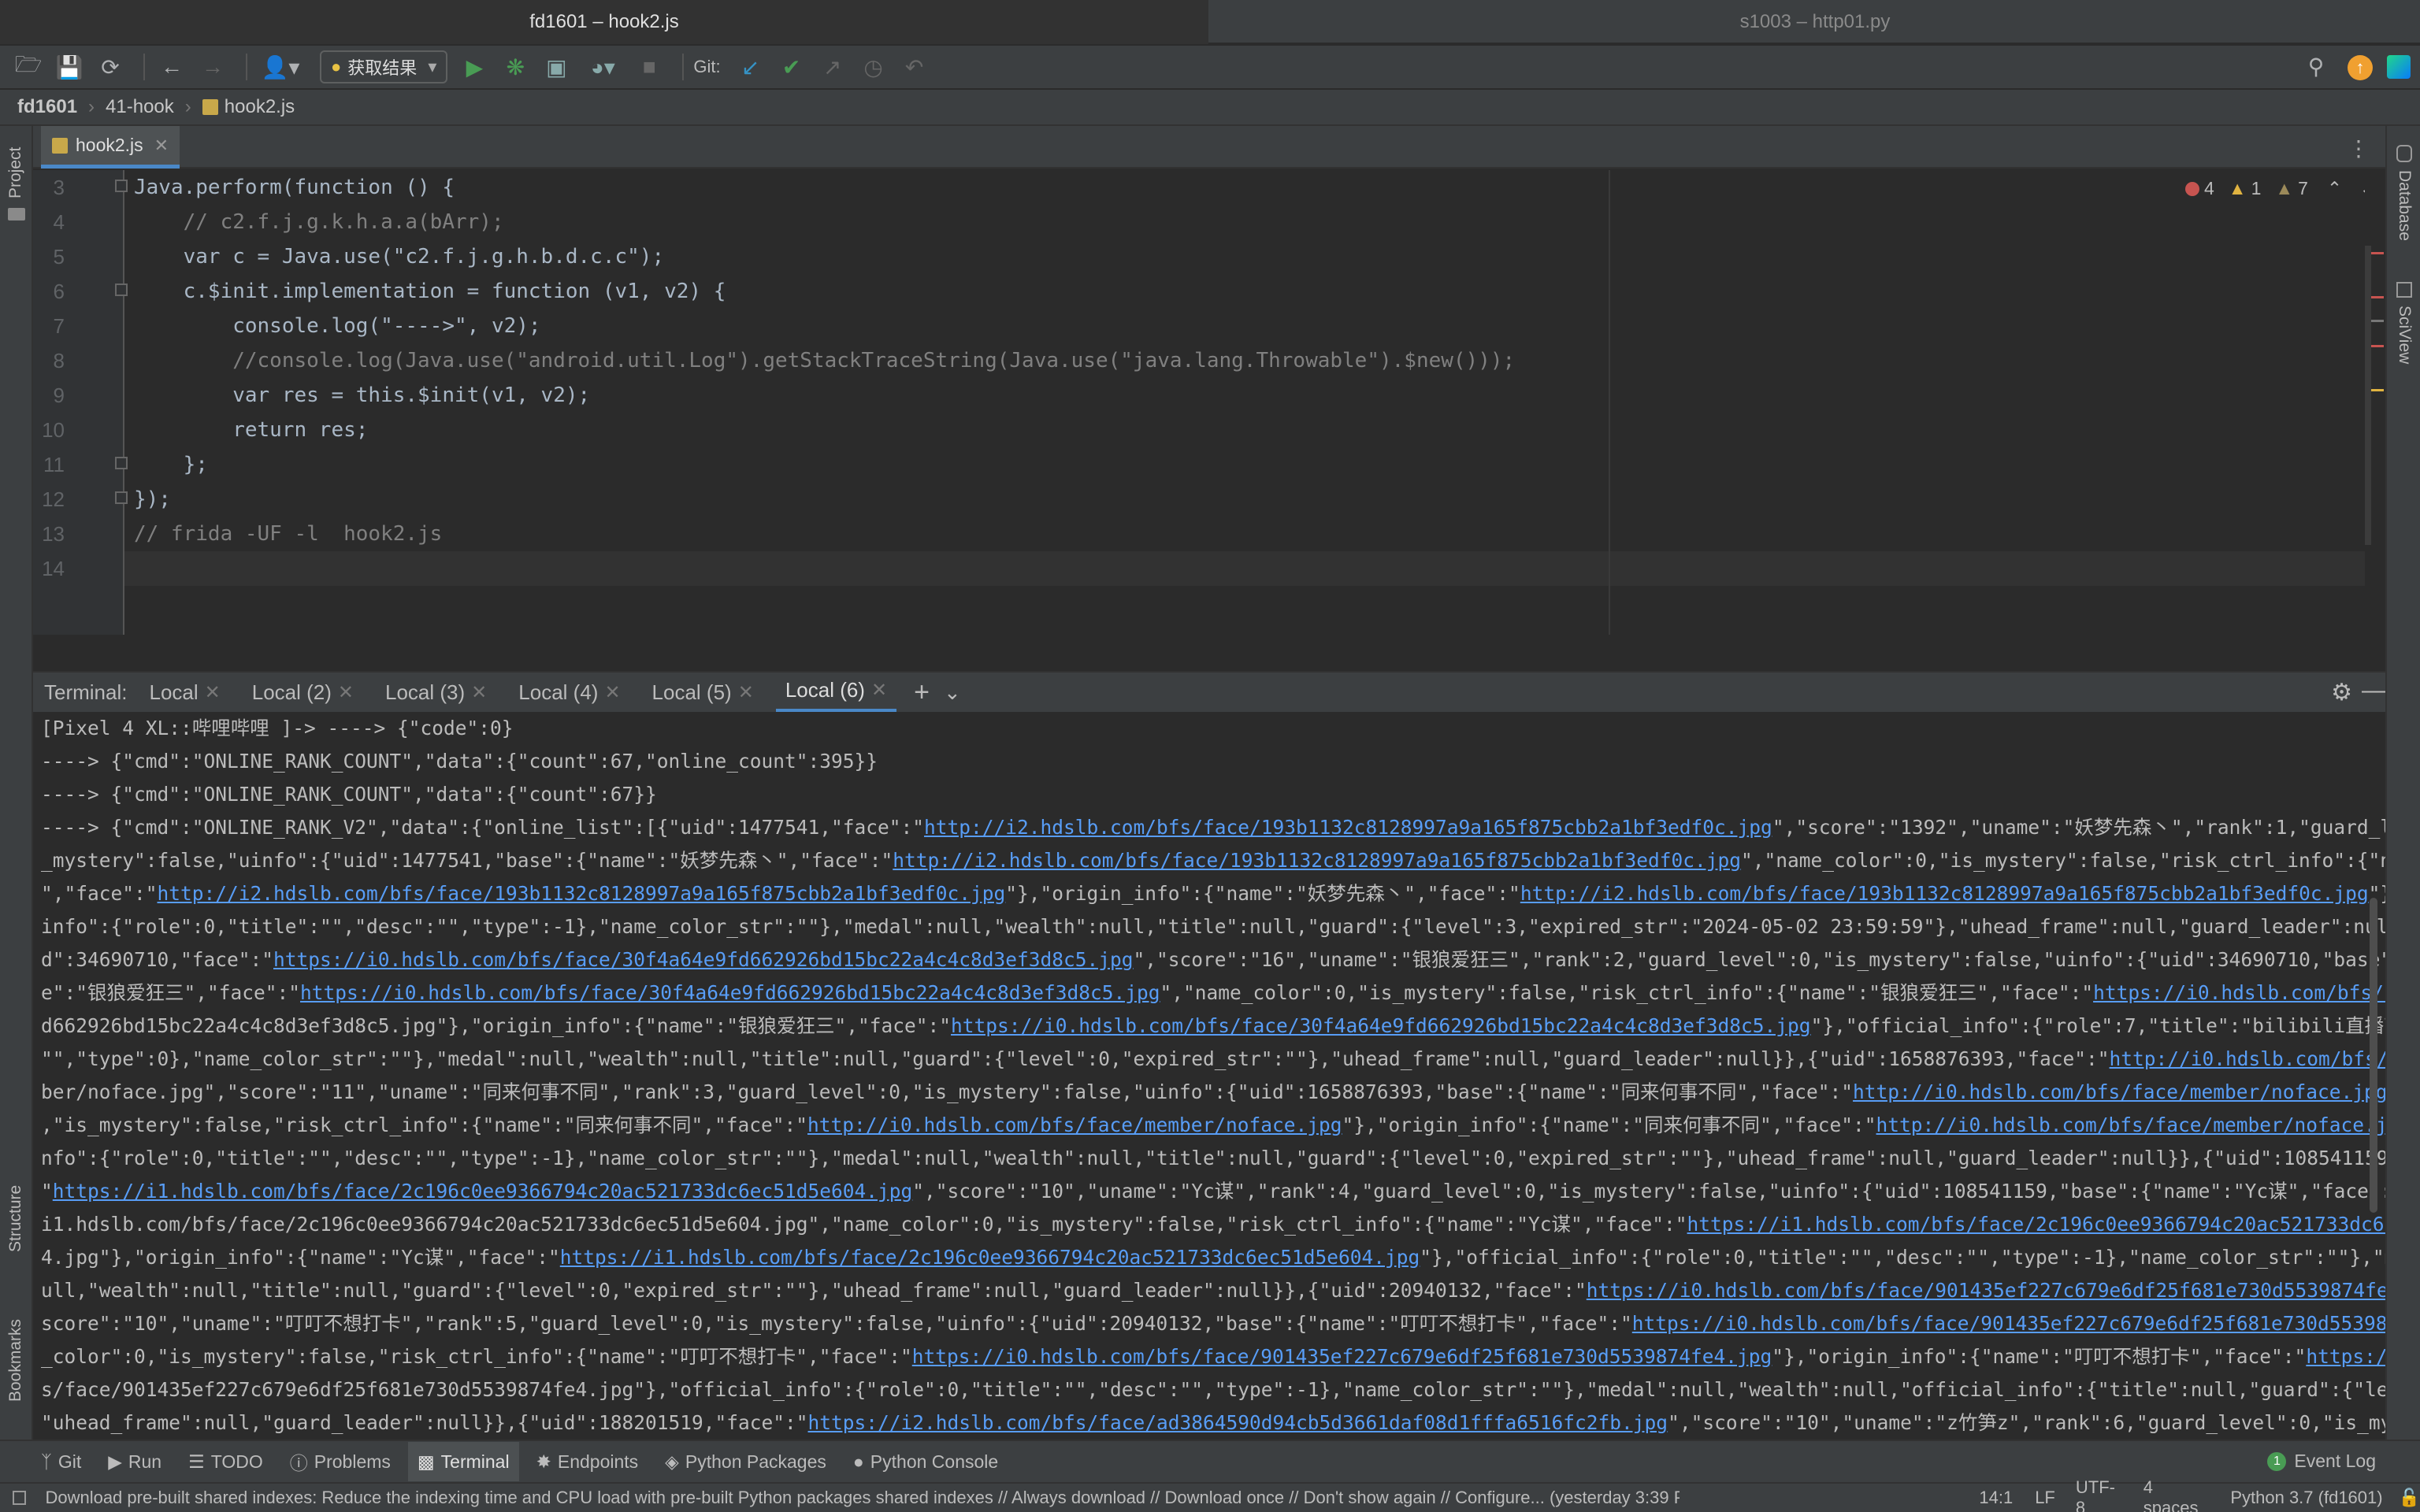 The image size is (2420, 1512). What do you see at coordinates (226, 1461) in the screenshot?
I see `todo-tool-tab: ☰ TODO` at bounding box center [226, 1461].